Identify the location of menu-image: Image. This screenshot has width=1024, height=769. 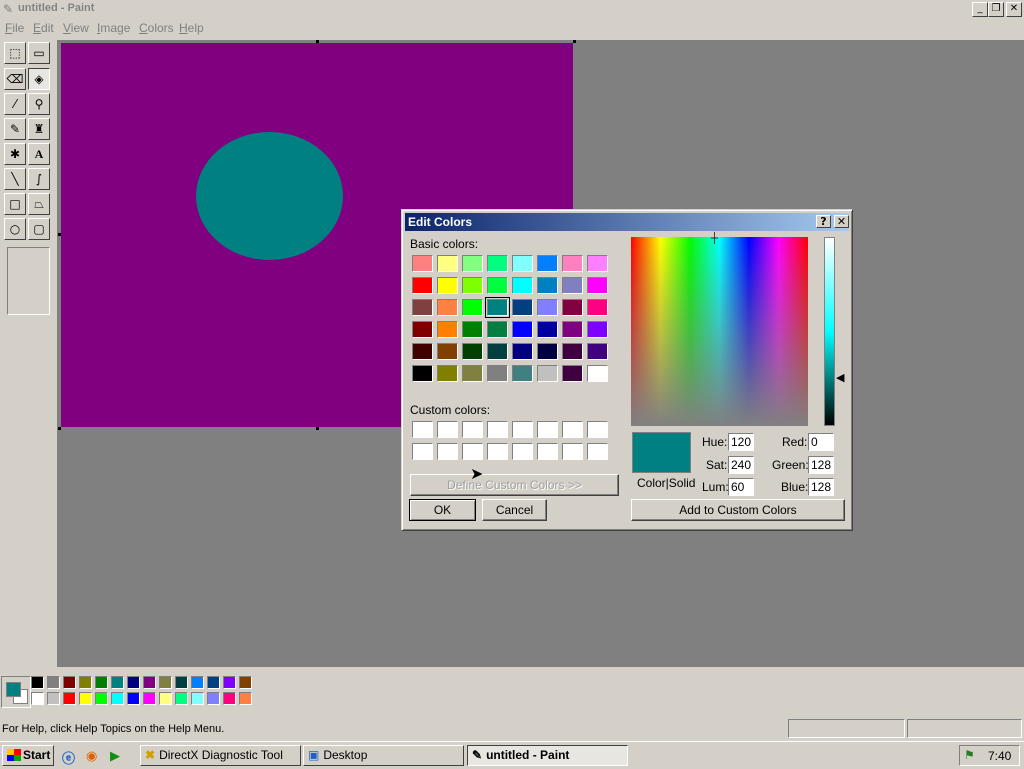
(113, 28).